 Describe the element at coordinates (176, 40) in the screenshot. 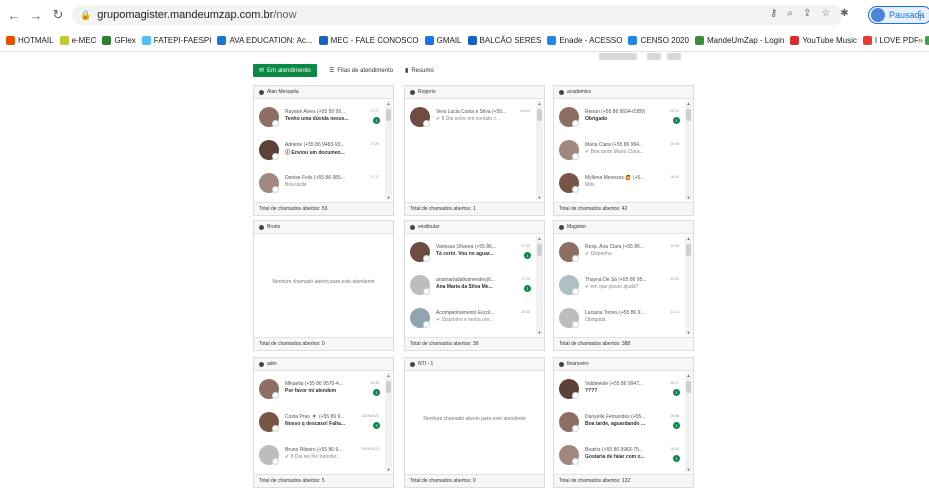

I see `bookmark-item: FATEPI-FAESPI` at that location.